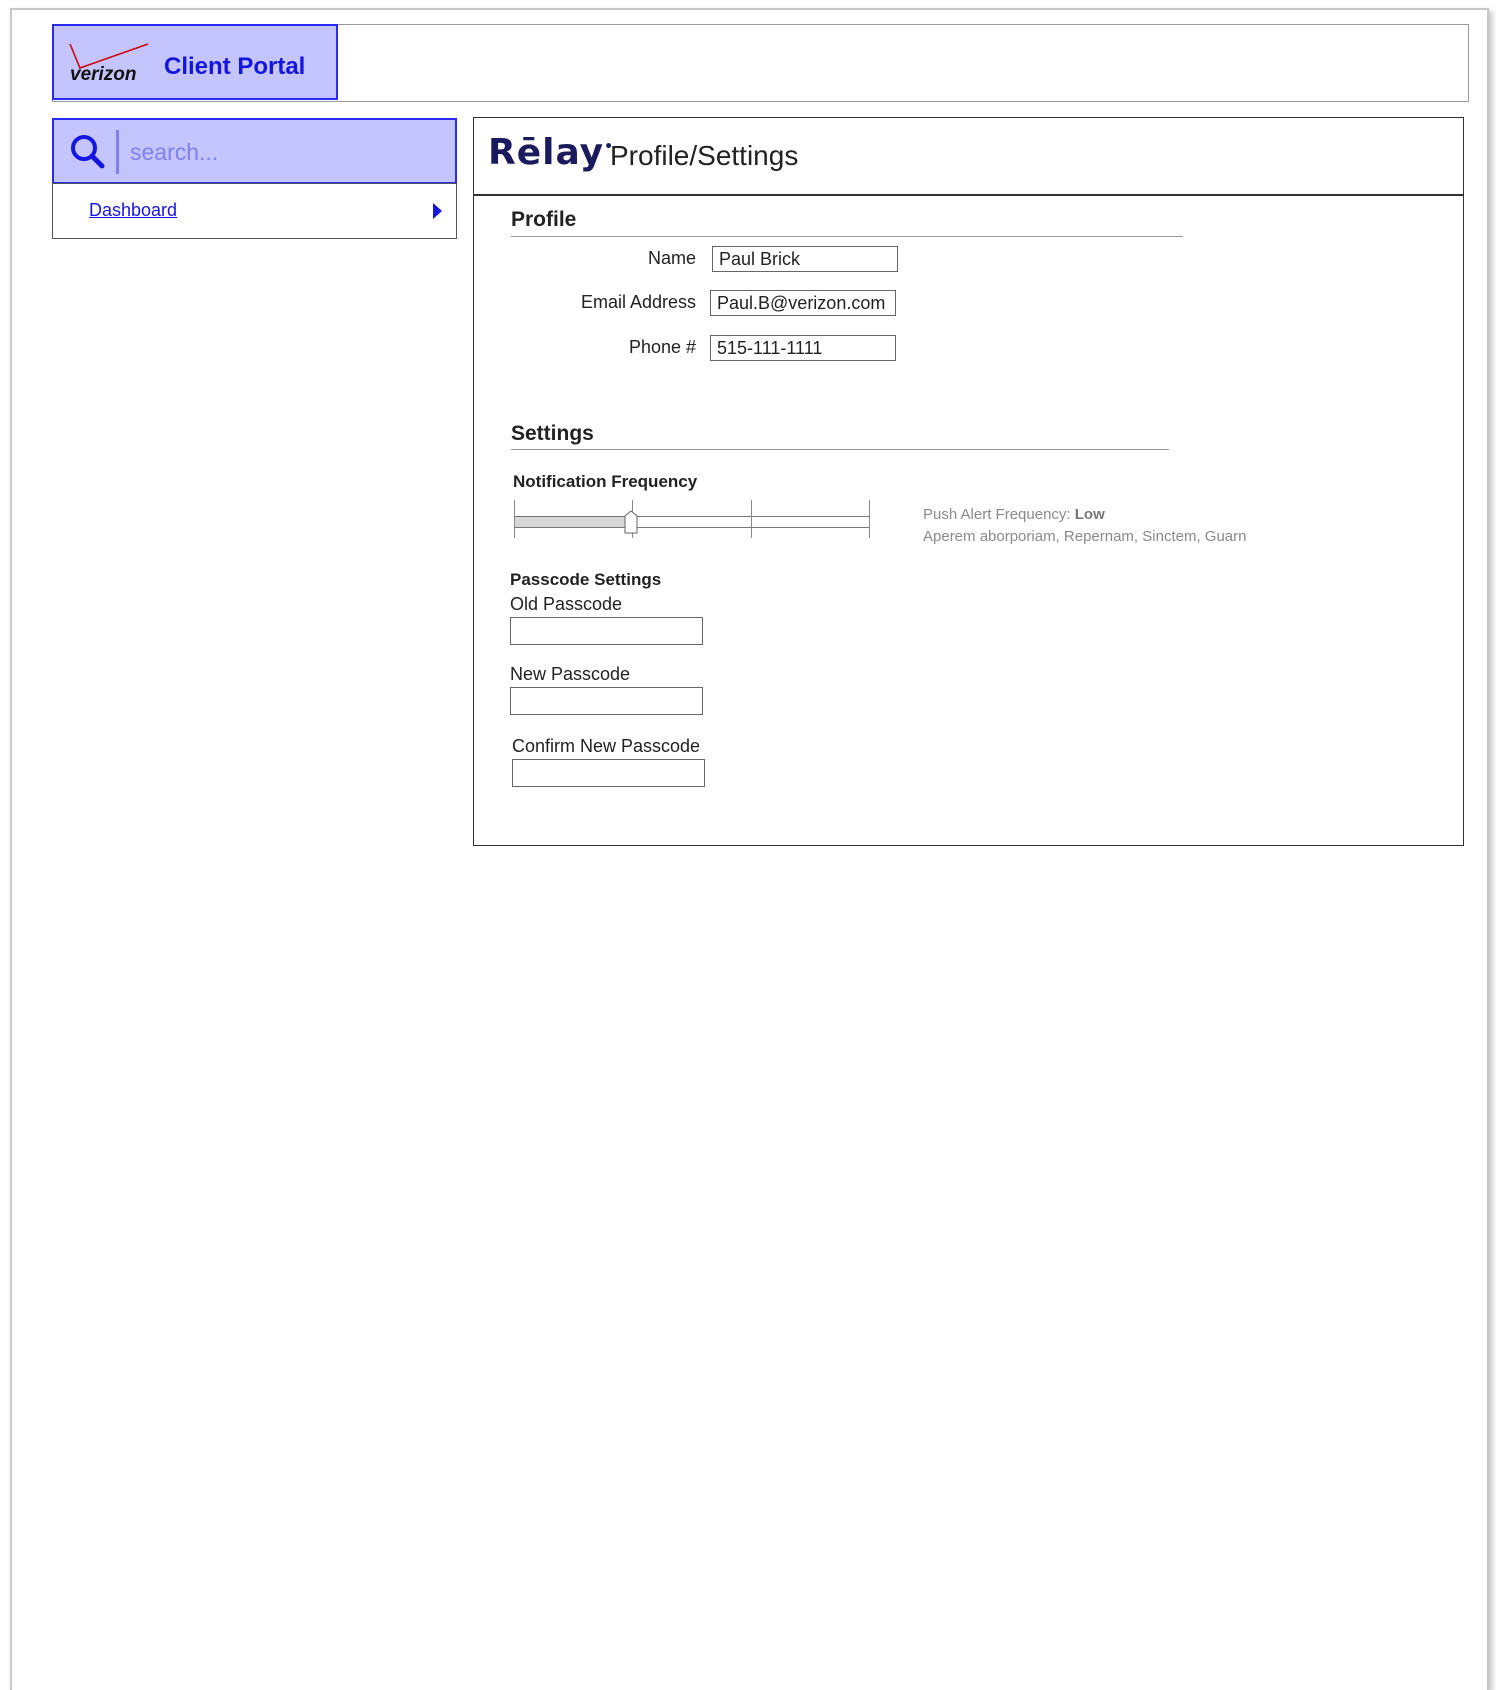 This screenshot has height=1690, width=1496. Describe the element at coordinates (704, 155) in the screenshot. I see `page-title: Profile/Settings` at that location.